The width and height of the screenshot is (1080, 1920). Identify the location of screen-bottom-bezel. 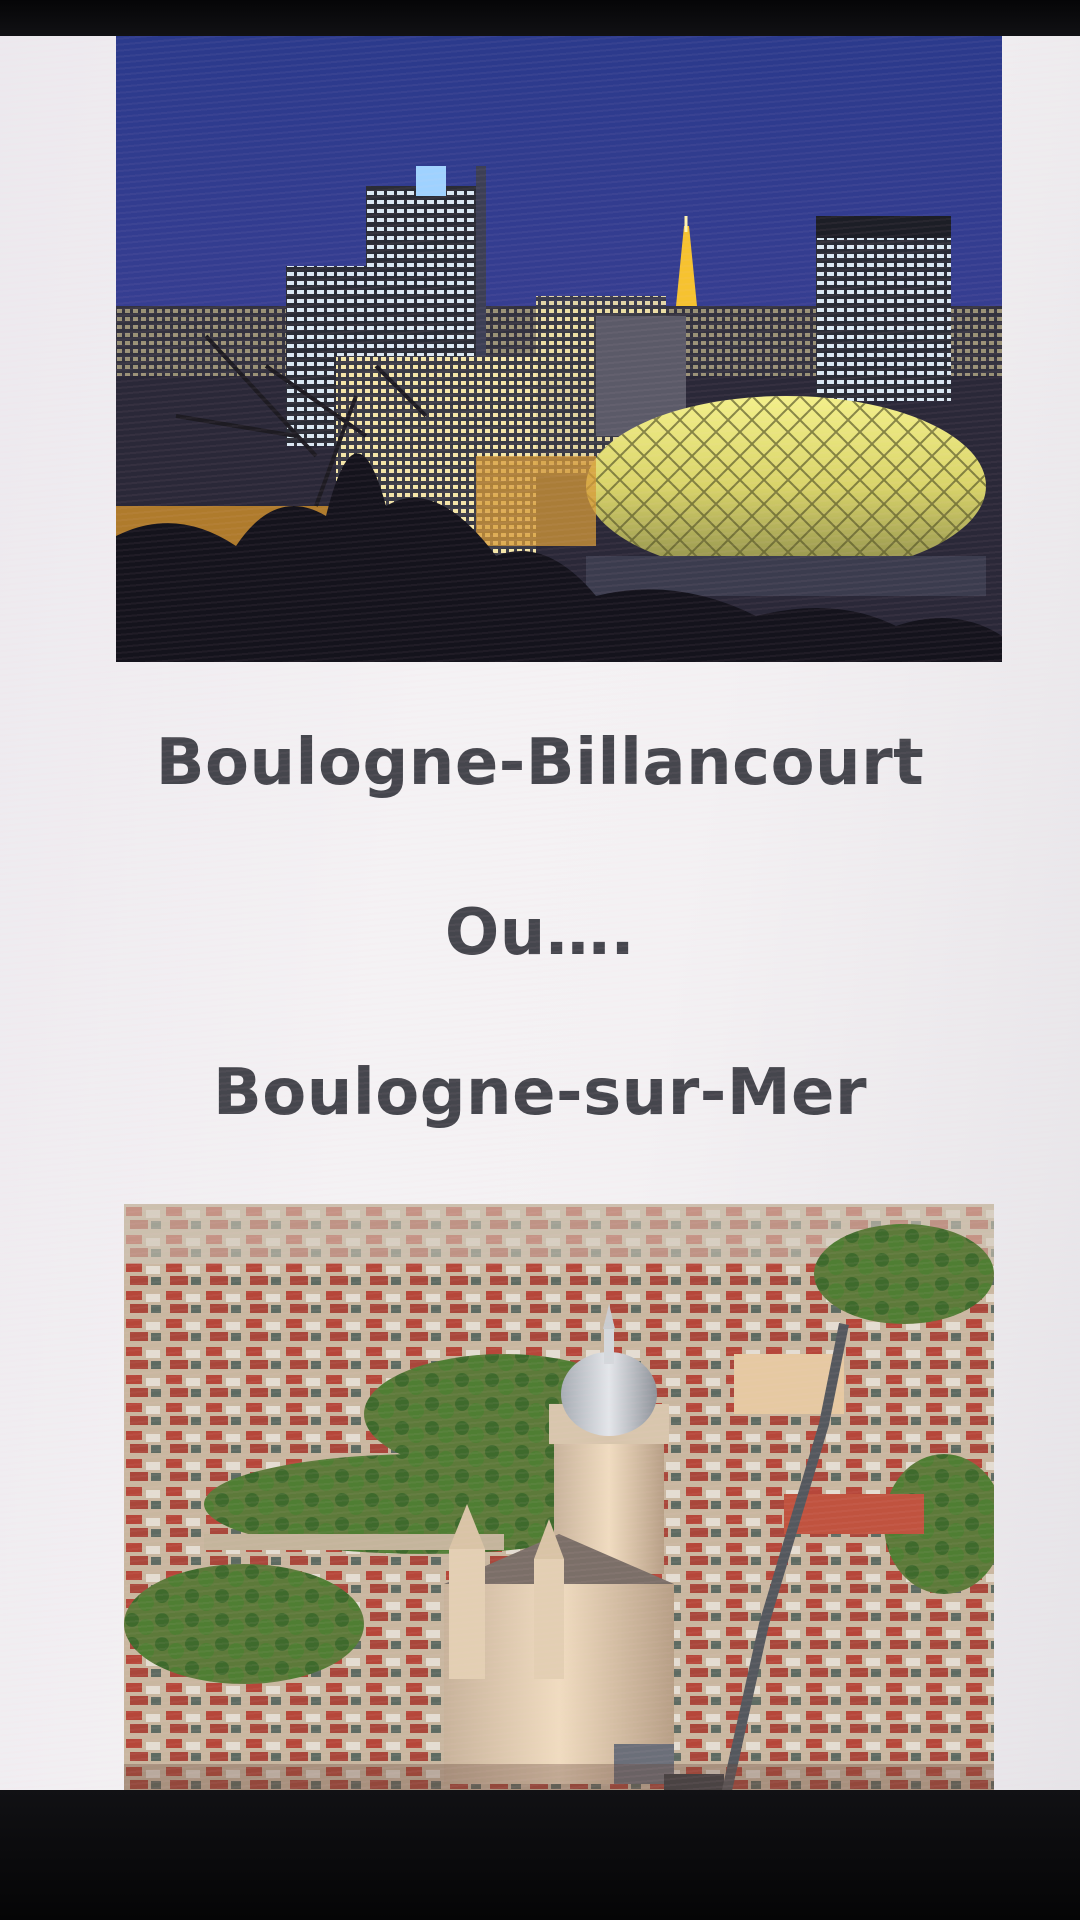
(540, 1855).